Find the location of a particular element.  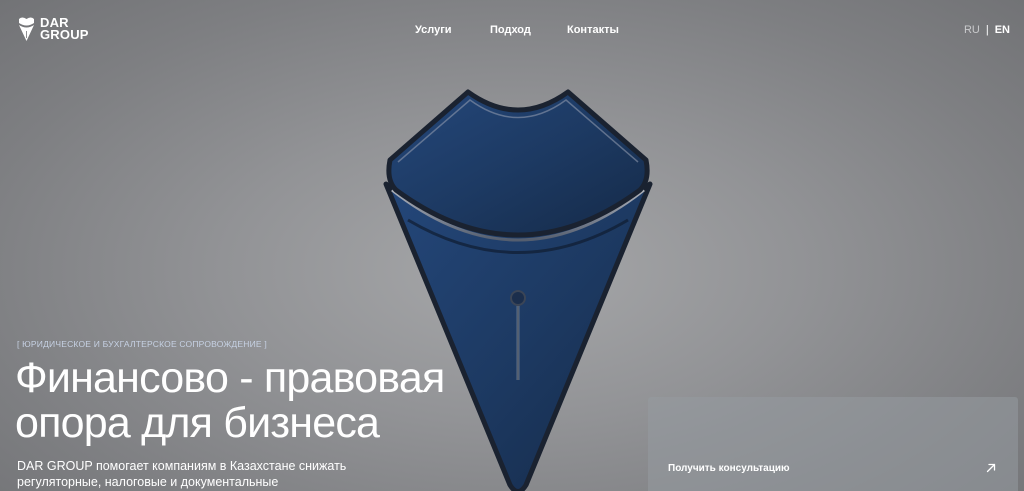

language-option-en: EN is located at coordinates (1002, 30).